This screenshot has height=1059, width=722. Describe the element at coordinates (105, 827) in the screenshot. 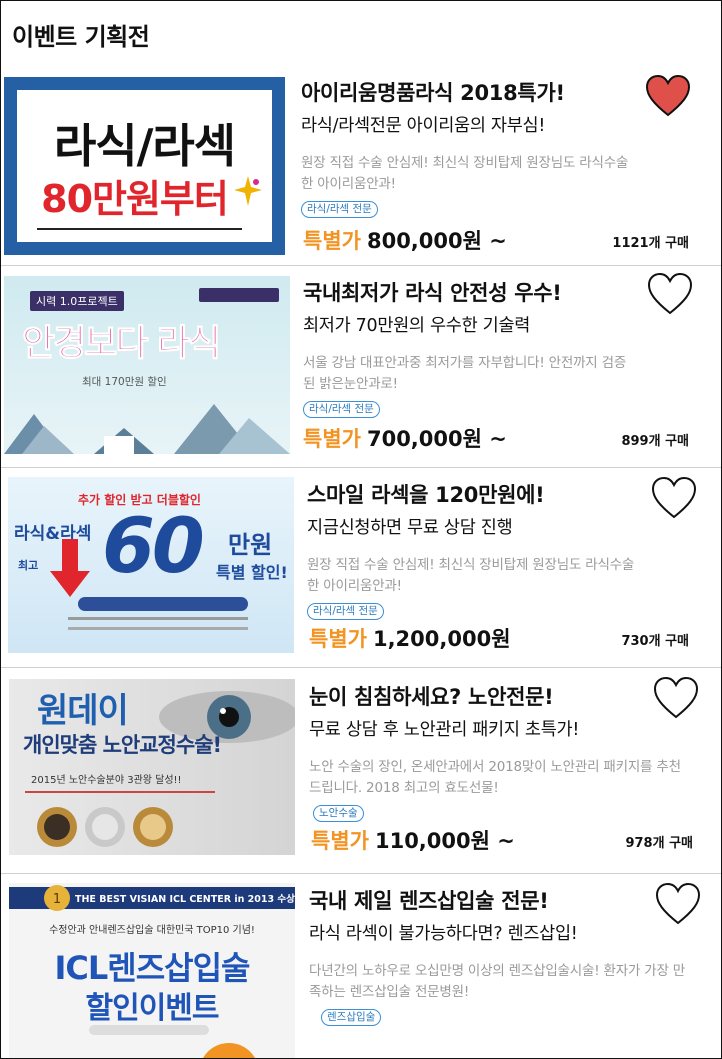

I see `award-medals` at that location.